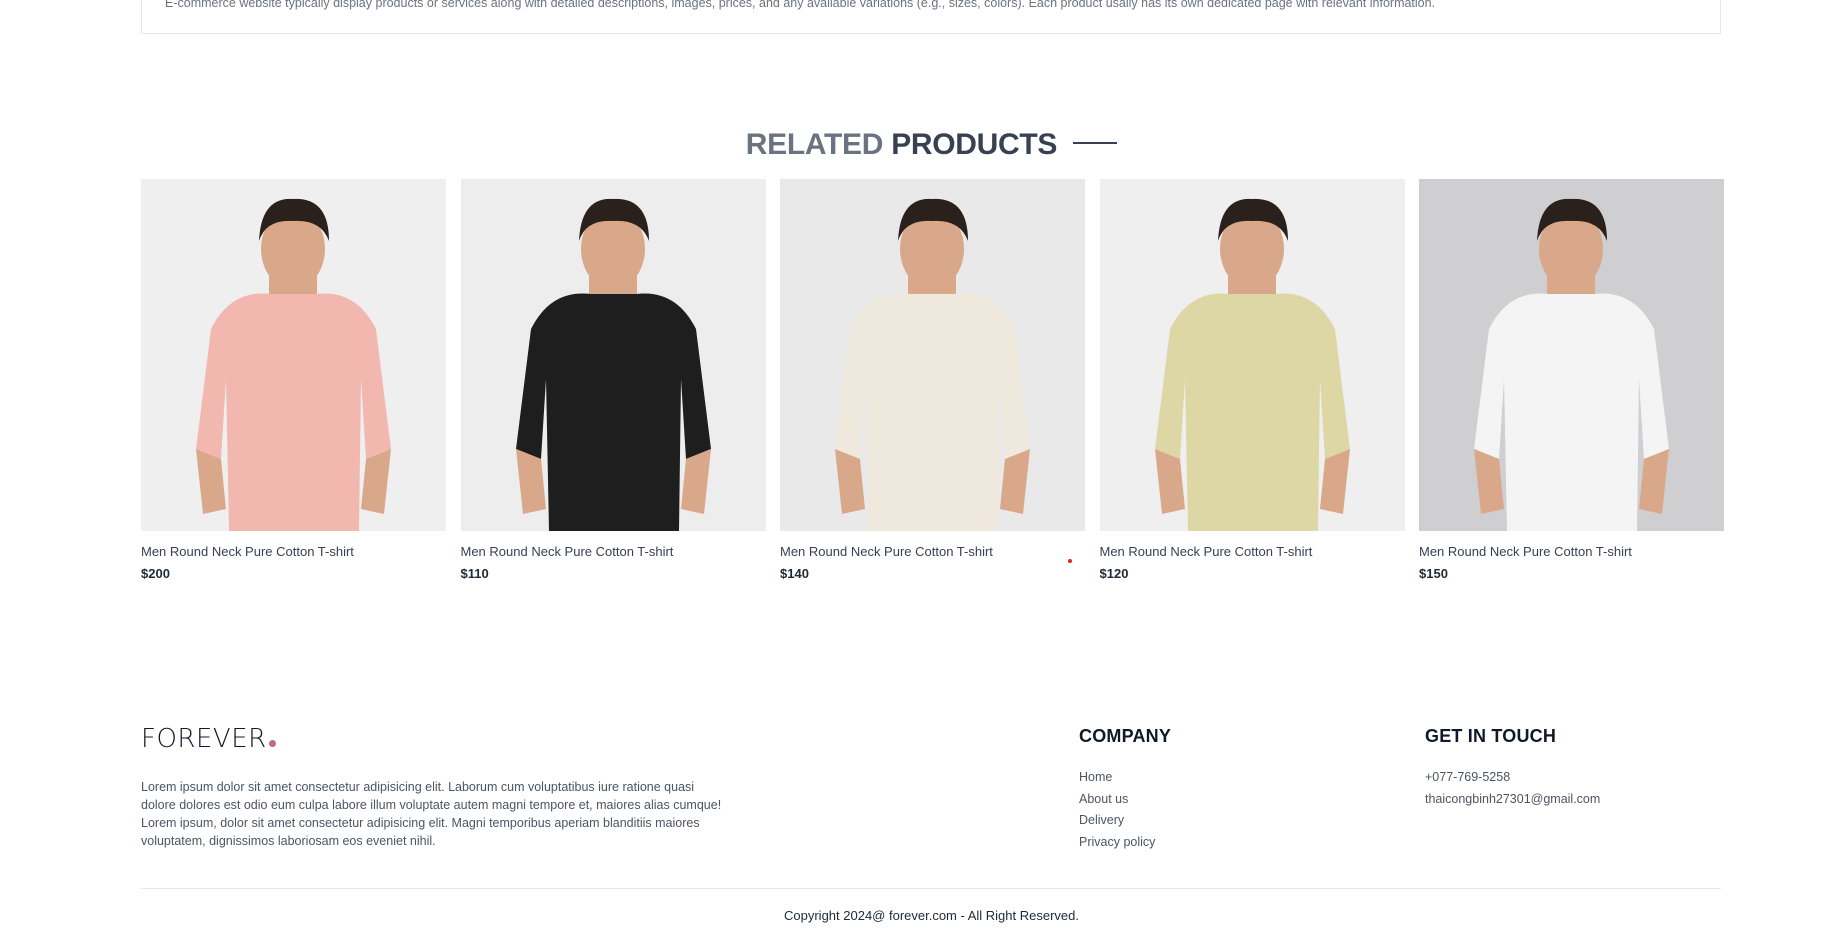 The width and height of the screenshot is (1823, 930). I want to click on product-price: $150, so click(1433, 573).